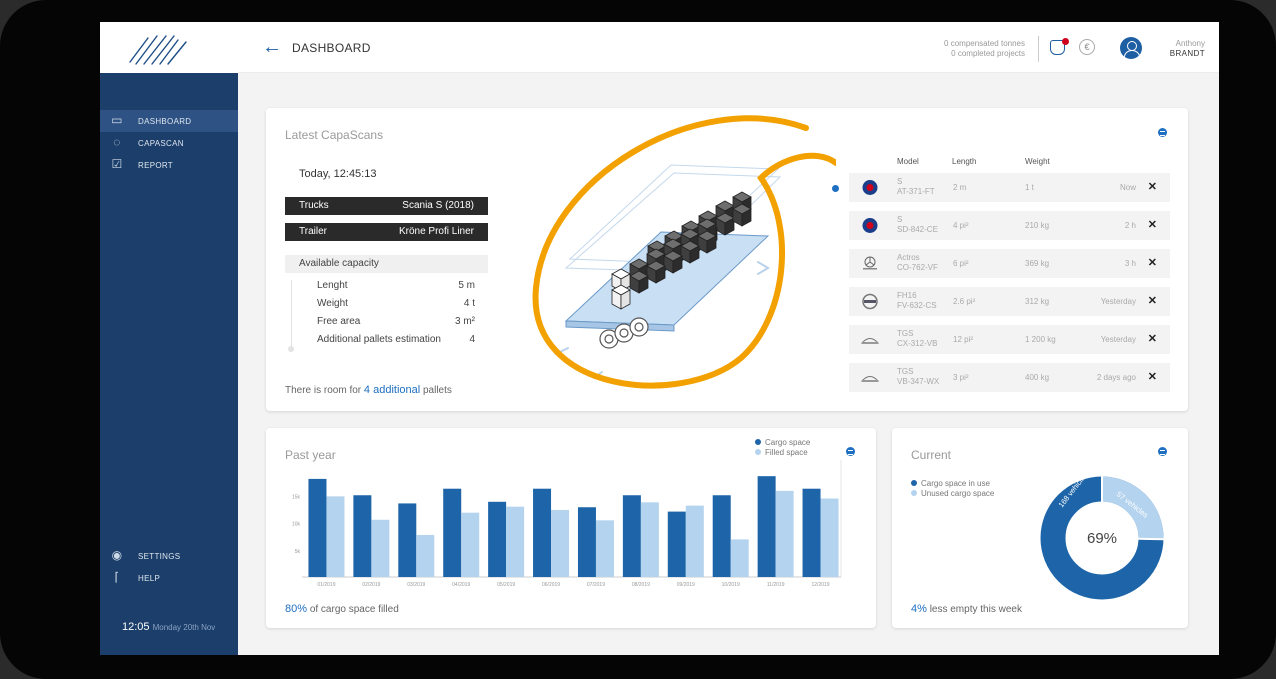  I want to click on vehicle-weight: 400 kg, so click(1037, 377).